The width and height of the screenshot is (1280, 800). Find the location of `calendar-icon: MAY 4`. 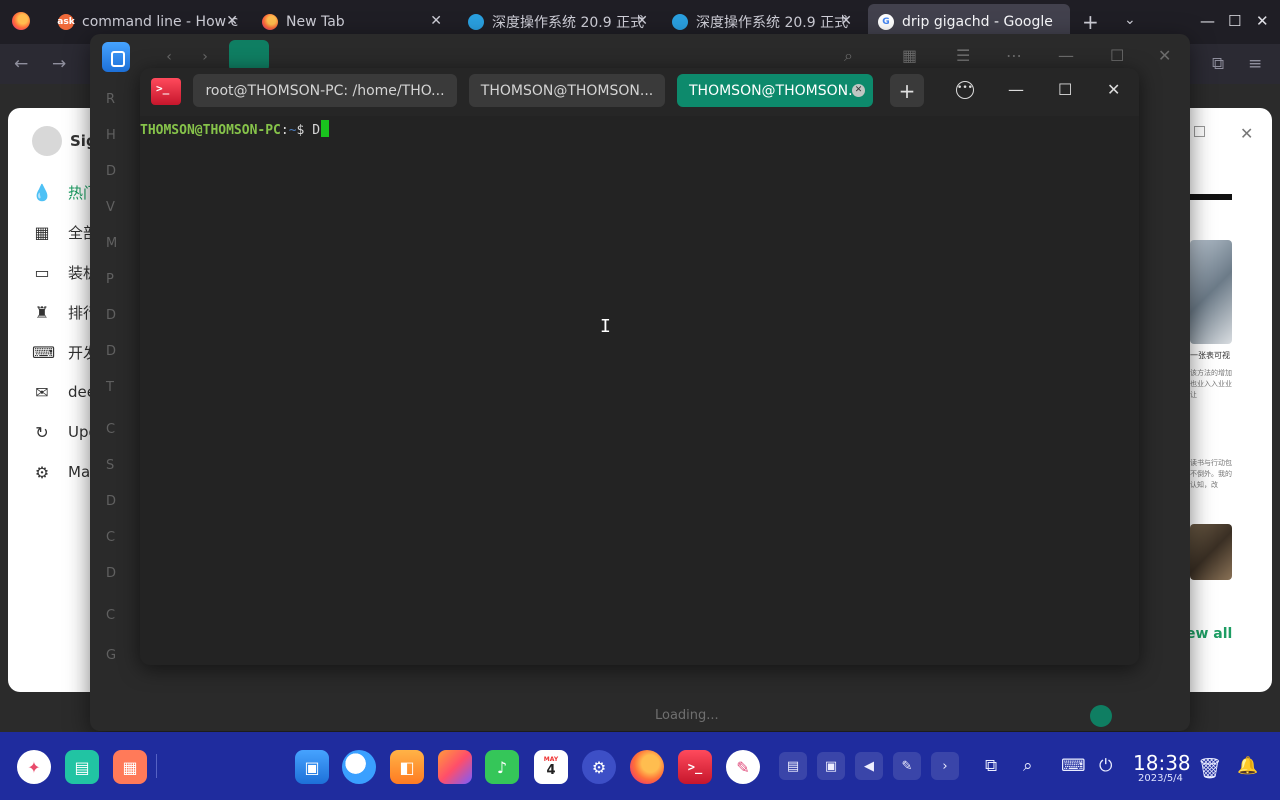

calendar-icon: MAY 4 is located at coordinates (551, 767).